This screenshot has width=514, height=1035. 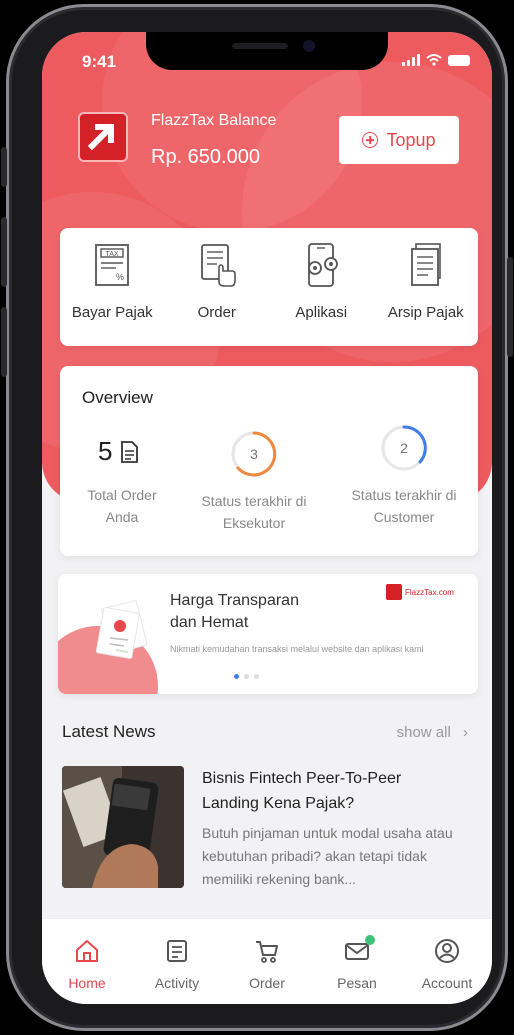 What do you see at coordinates (254, 512) in the screenshot?
I see `eksekutor-label: Status terakhir di Eksekutor` at bounding box center [254, 512].